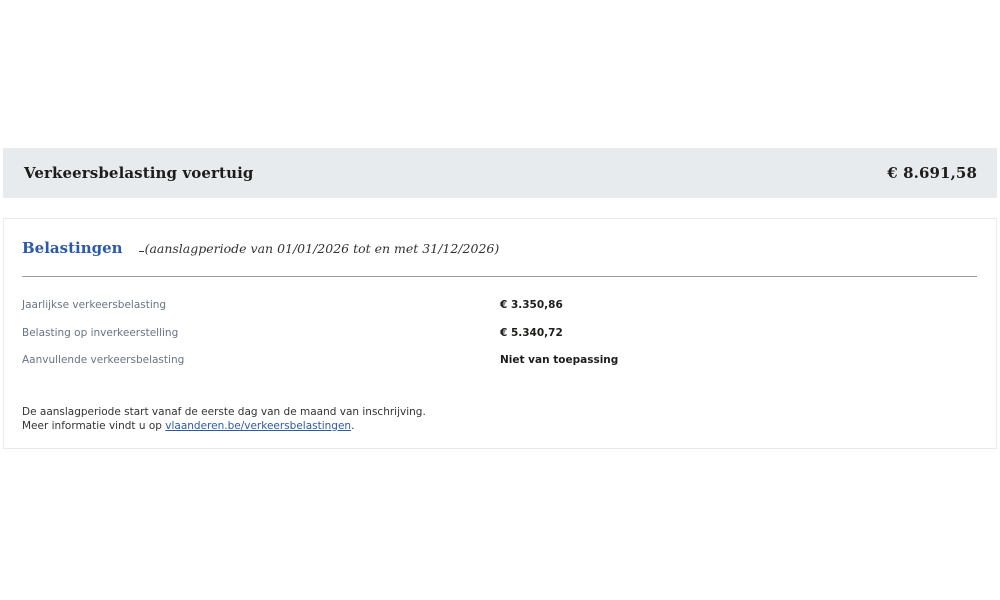 This screenshot has height=600, width=1000. What do you see at coordinates (100, 332) in the screenshot?
I see `tax-row-label: Belasting op inverkeerstelling` at bounding box center [100, 332].